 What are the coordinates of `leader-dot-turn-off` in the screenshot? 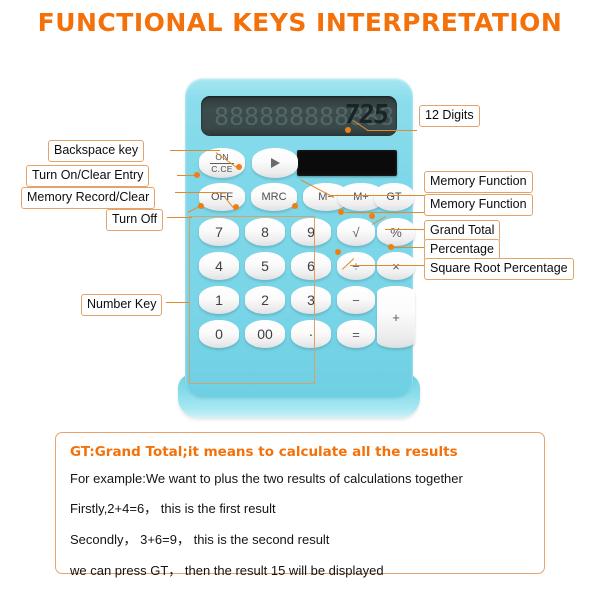 It's located at (201, 206).